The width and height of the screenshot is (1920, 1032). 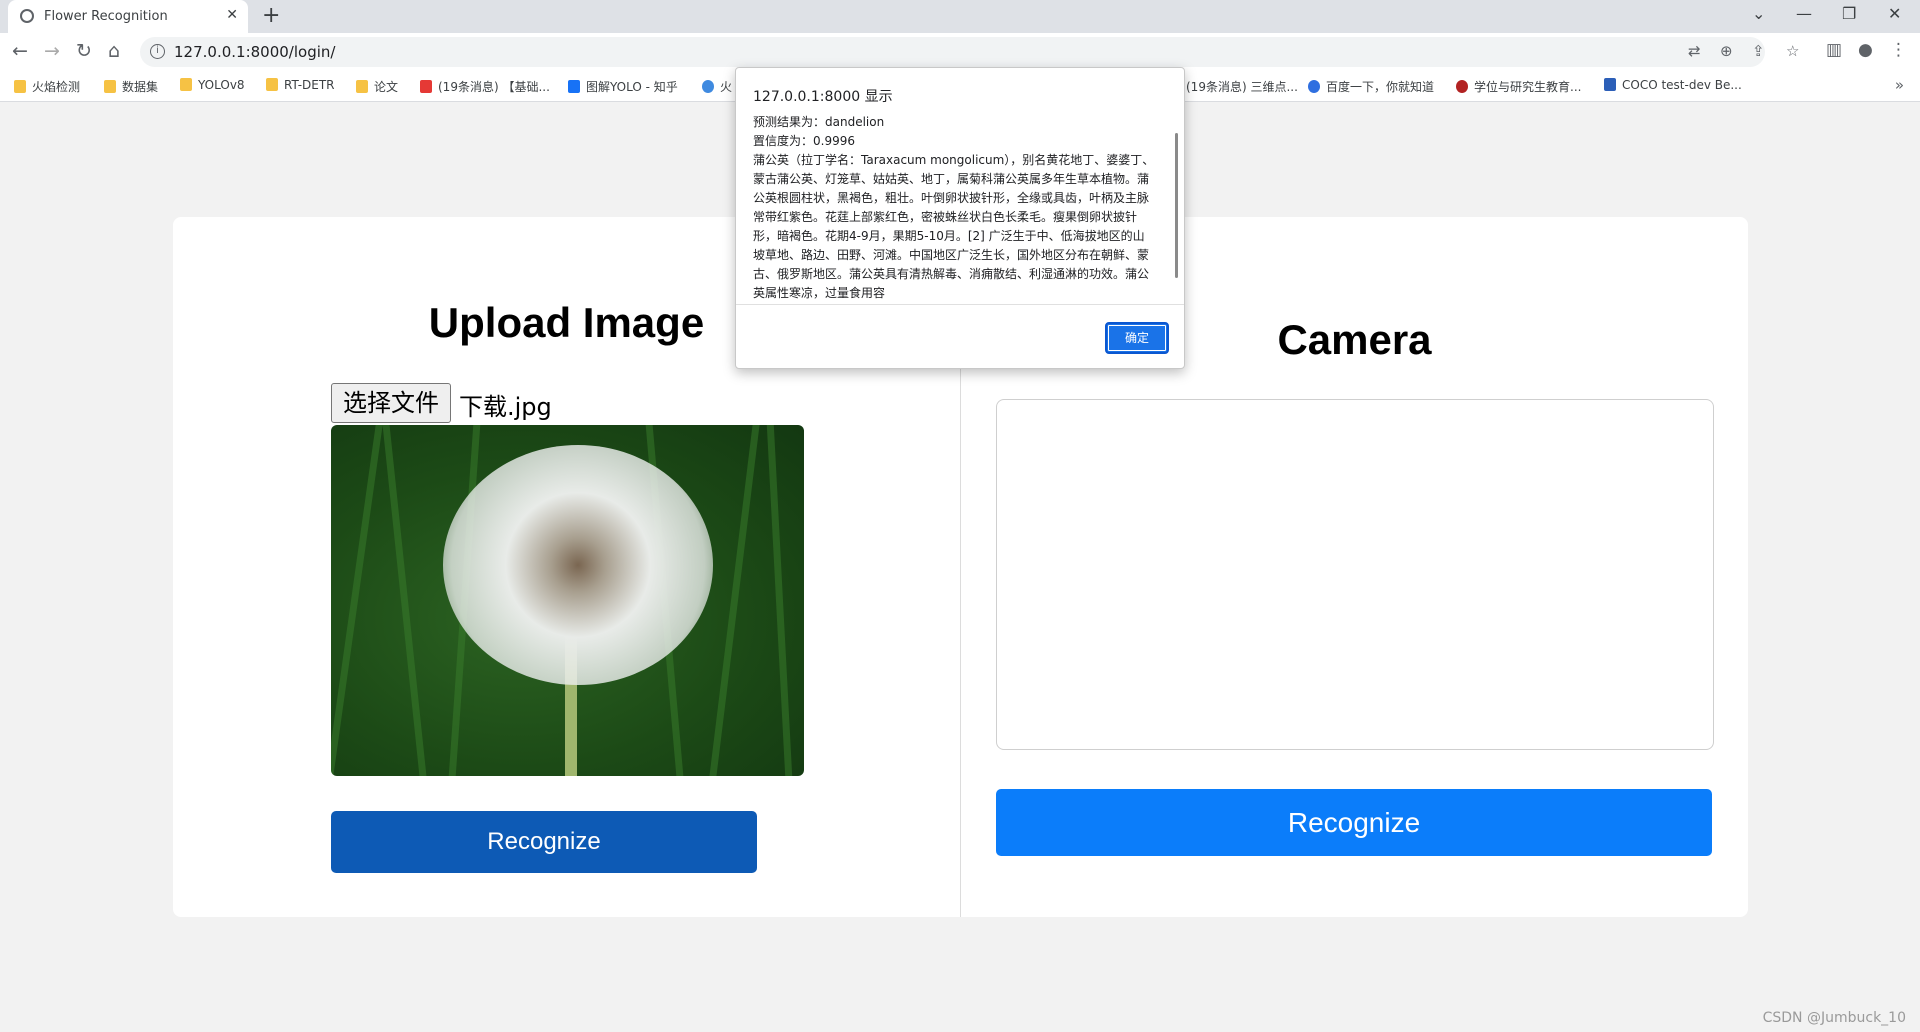 I want to click on confidence-value: 置信度为：0.9996, so click(x=804, y=141).